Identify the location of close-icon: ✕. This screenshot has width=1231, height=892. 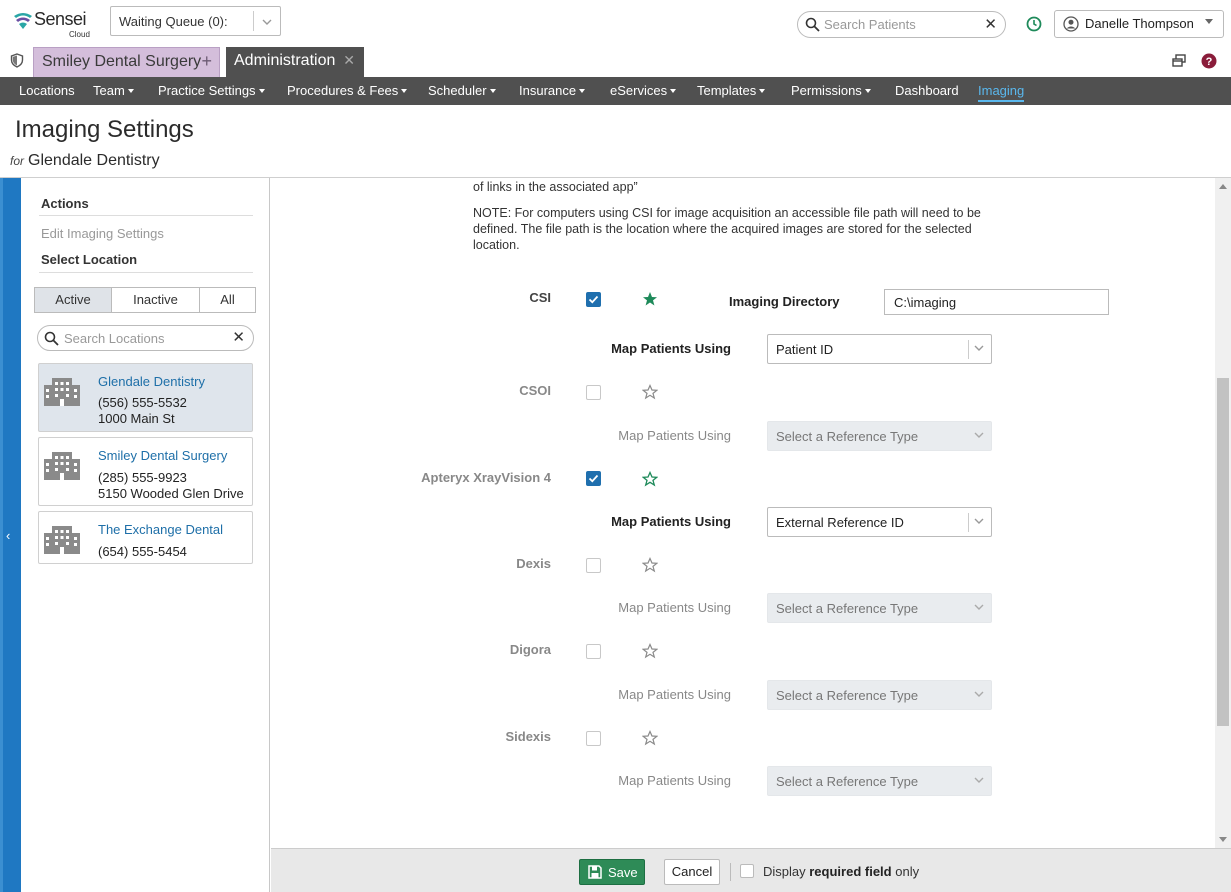
(349, 60).